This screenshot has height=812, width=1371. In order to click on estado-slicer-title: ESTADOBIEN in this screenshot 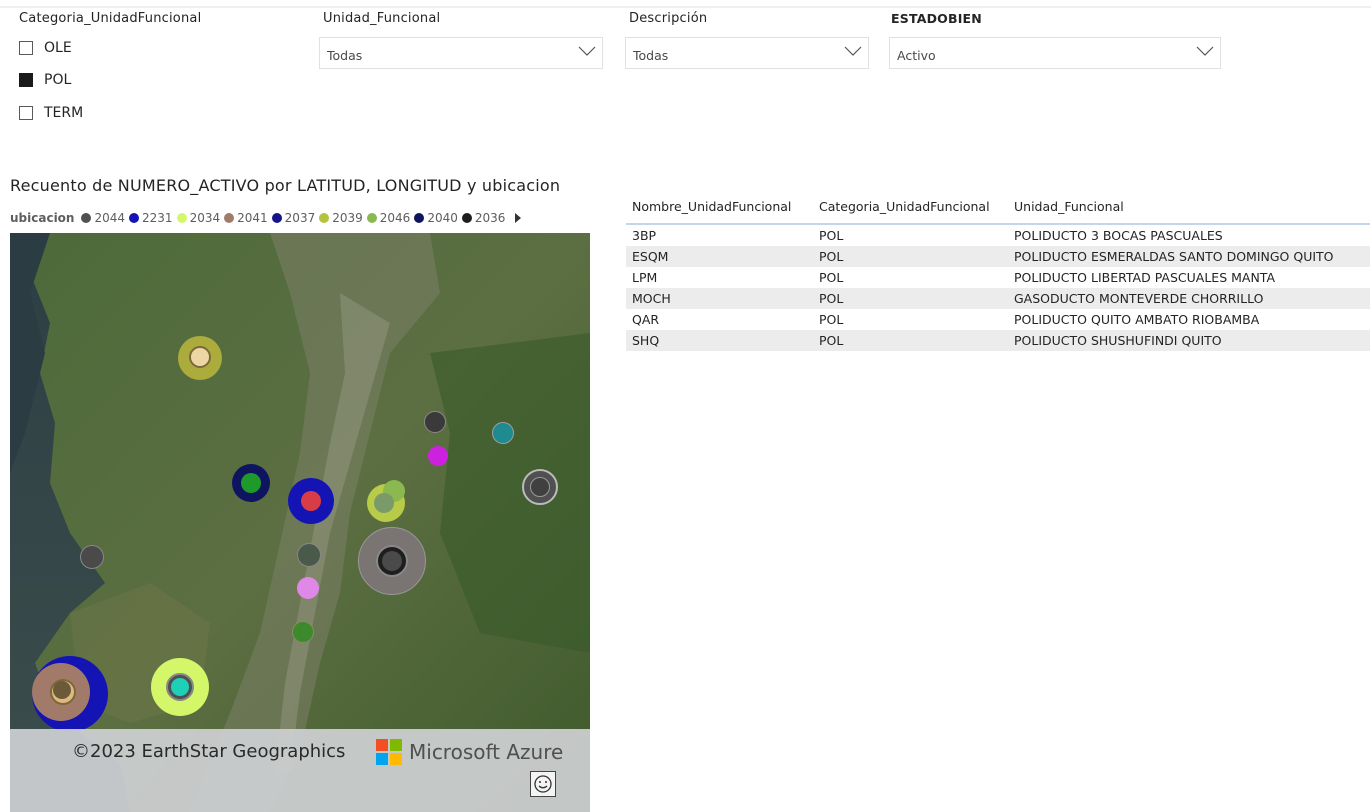, I will do `click(936, 18)`.